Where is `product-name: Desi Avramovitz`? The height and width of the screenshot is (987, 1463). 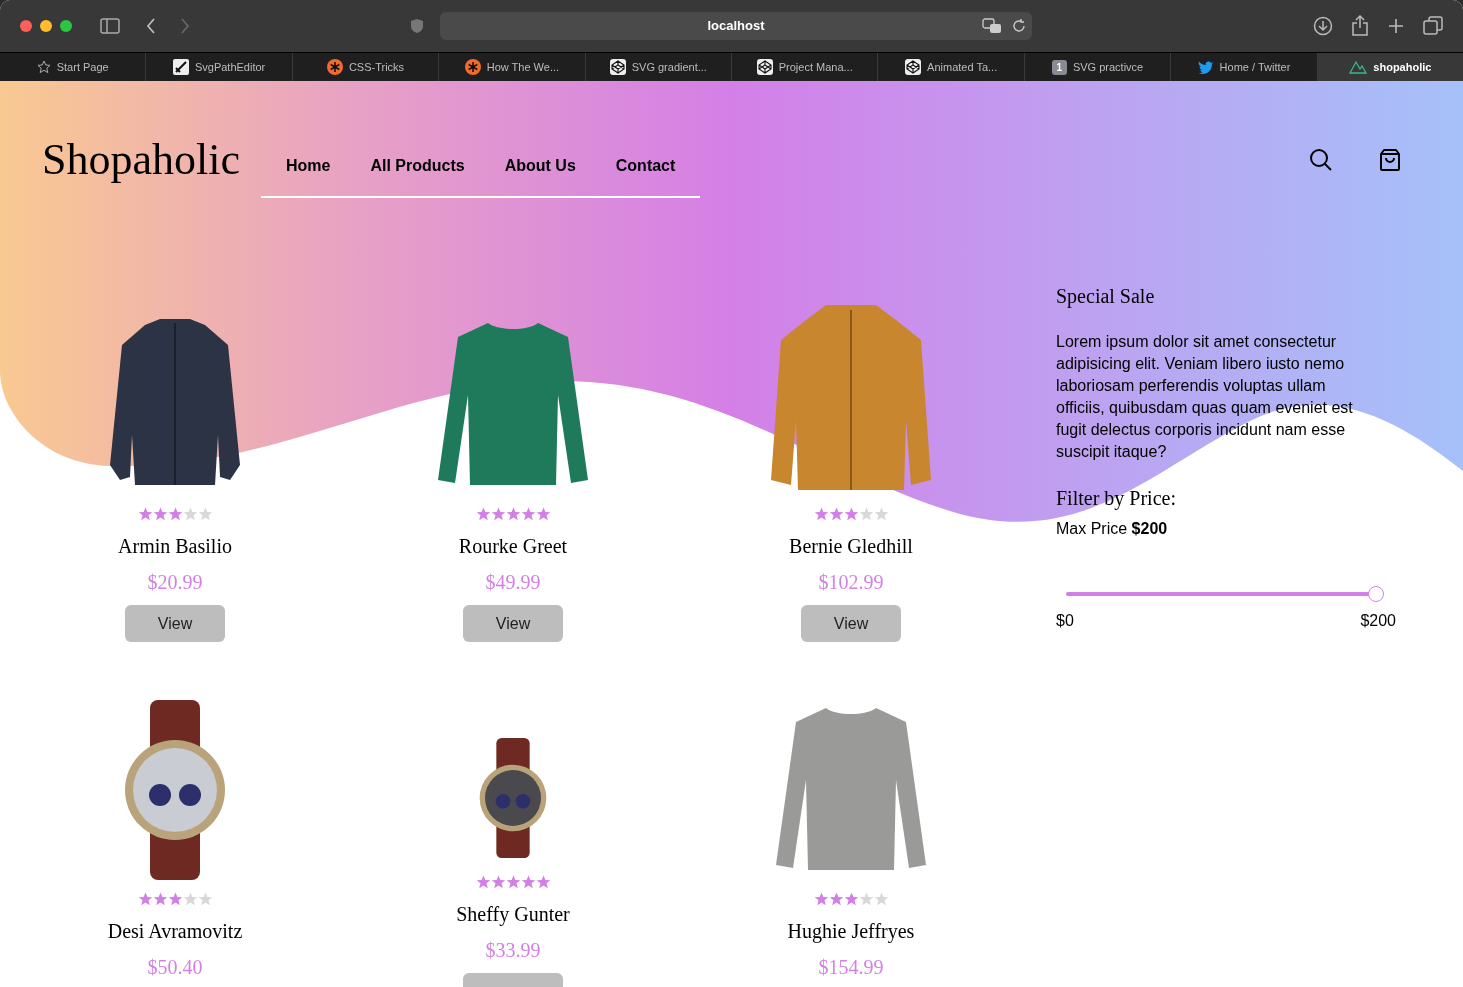 product-name: Desi Avramovitz is located at coordinates (175, 931).